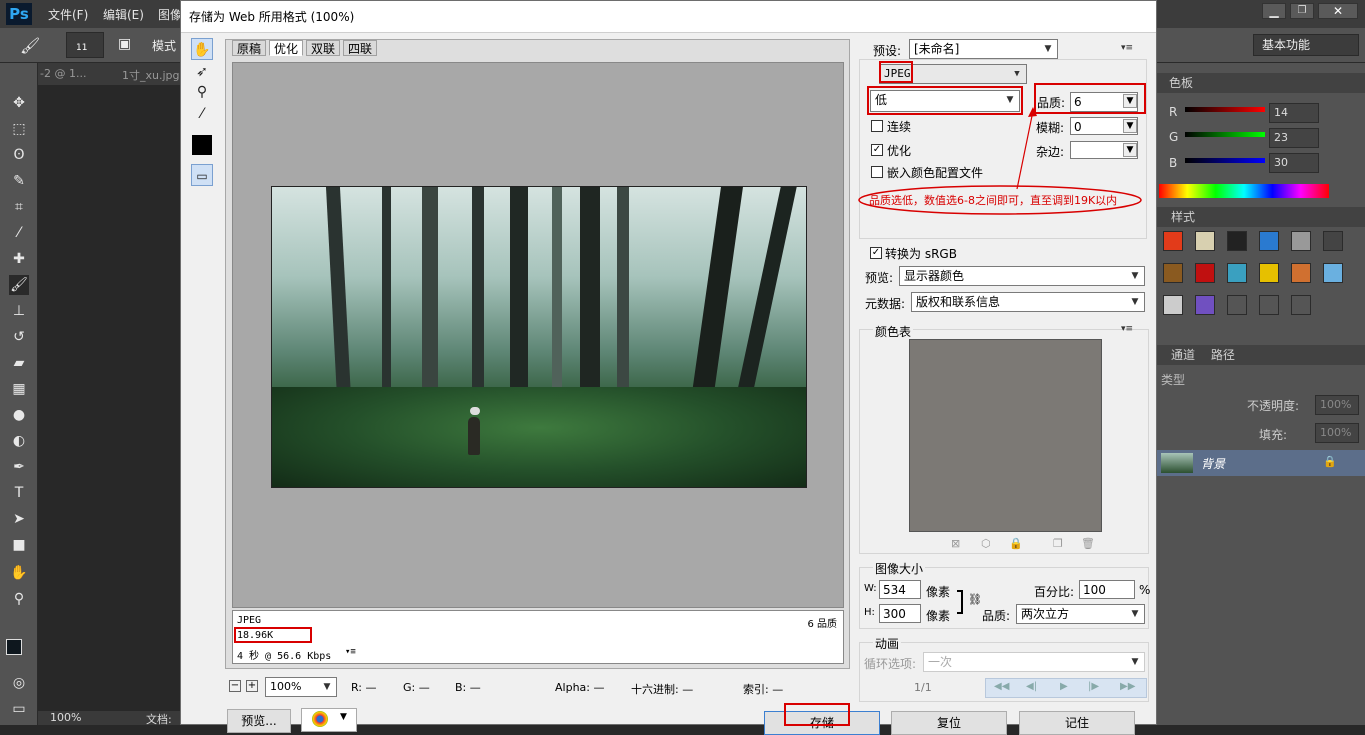 This screenshot has height=735, width=1365. I want to click on menu-file: 文件(F), so click(68, 14).